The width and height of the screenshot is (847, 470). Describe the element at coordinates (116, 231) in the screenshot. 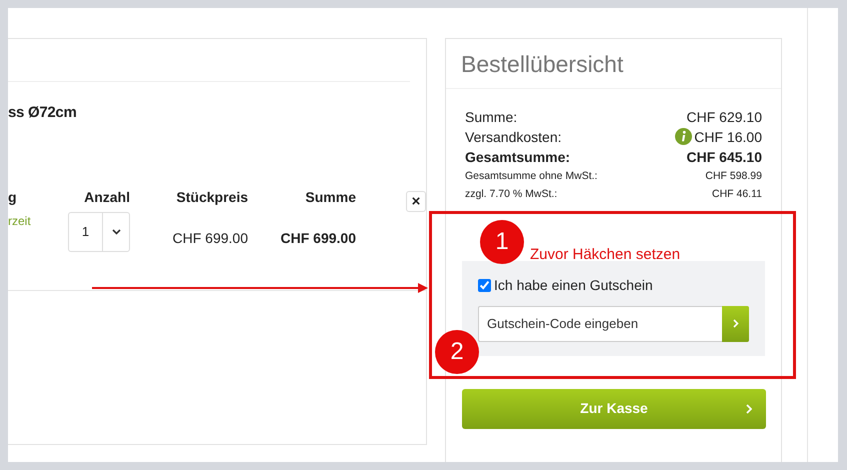

I see `chevron-down-icon` at that location.